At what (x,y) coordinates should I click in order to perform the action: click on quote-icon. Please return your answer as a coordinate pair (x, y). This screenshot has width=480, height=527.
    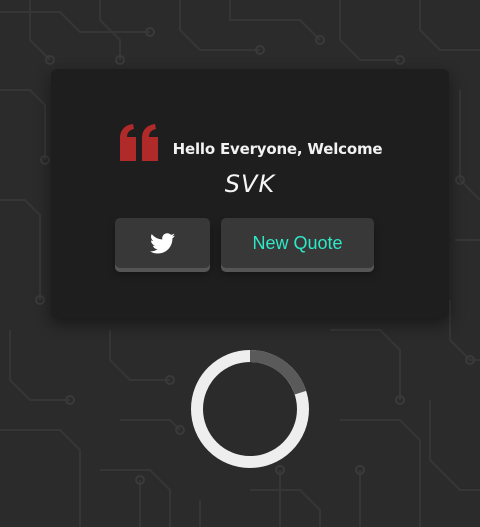
    Looking at the image, I should click on (138, 142).